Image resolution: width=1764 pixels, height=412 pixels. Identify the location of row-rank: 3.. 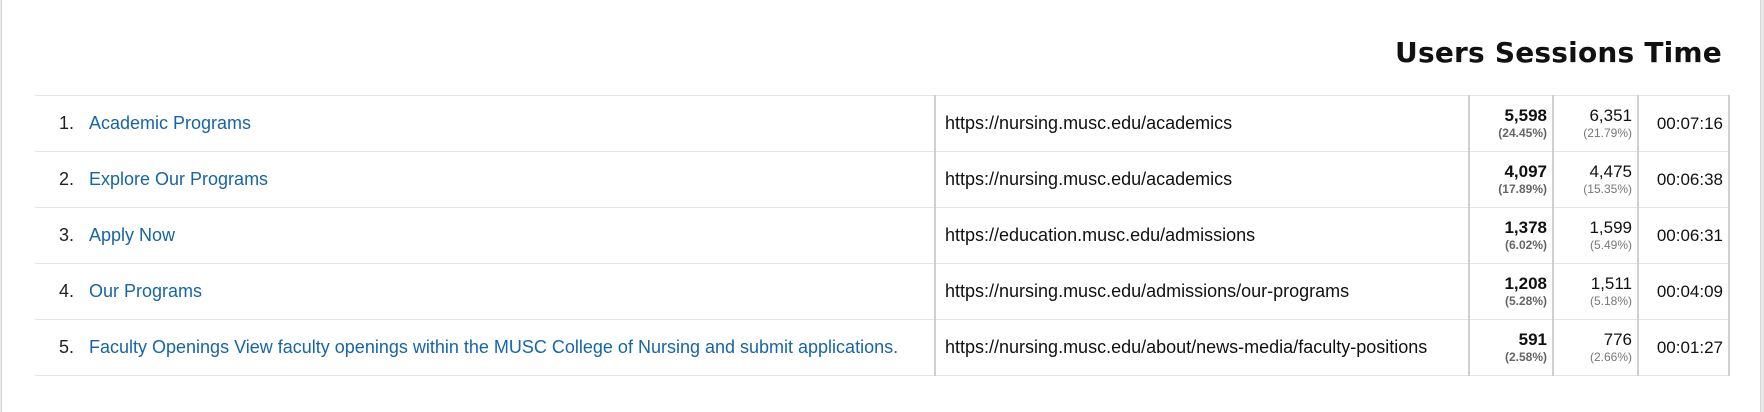
(67, 235).